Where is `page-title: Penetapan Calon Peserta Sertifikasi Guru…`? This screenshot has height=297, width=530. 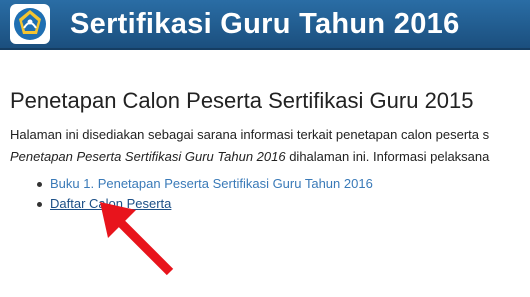
page-title: Penetapan Calon Peserta Sertifikasi Guru… is located at coordinates (242, 100).